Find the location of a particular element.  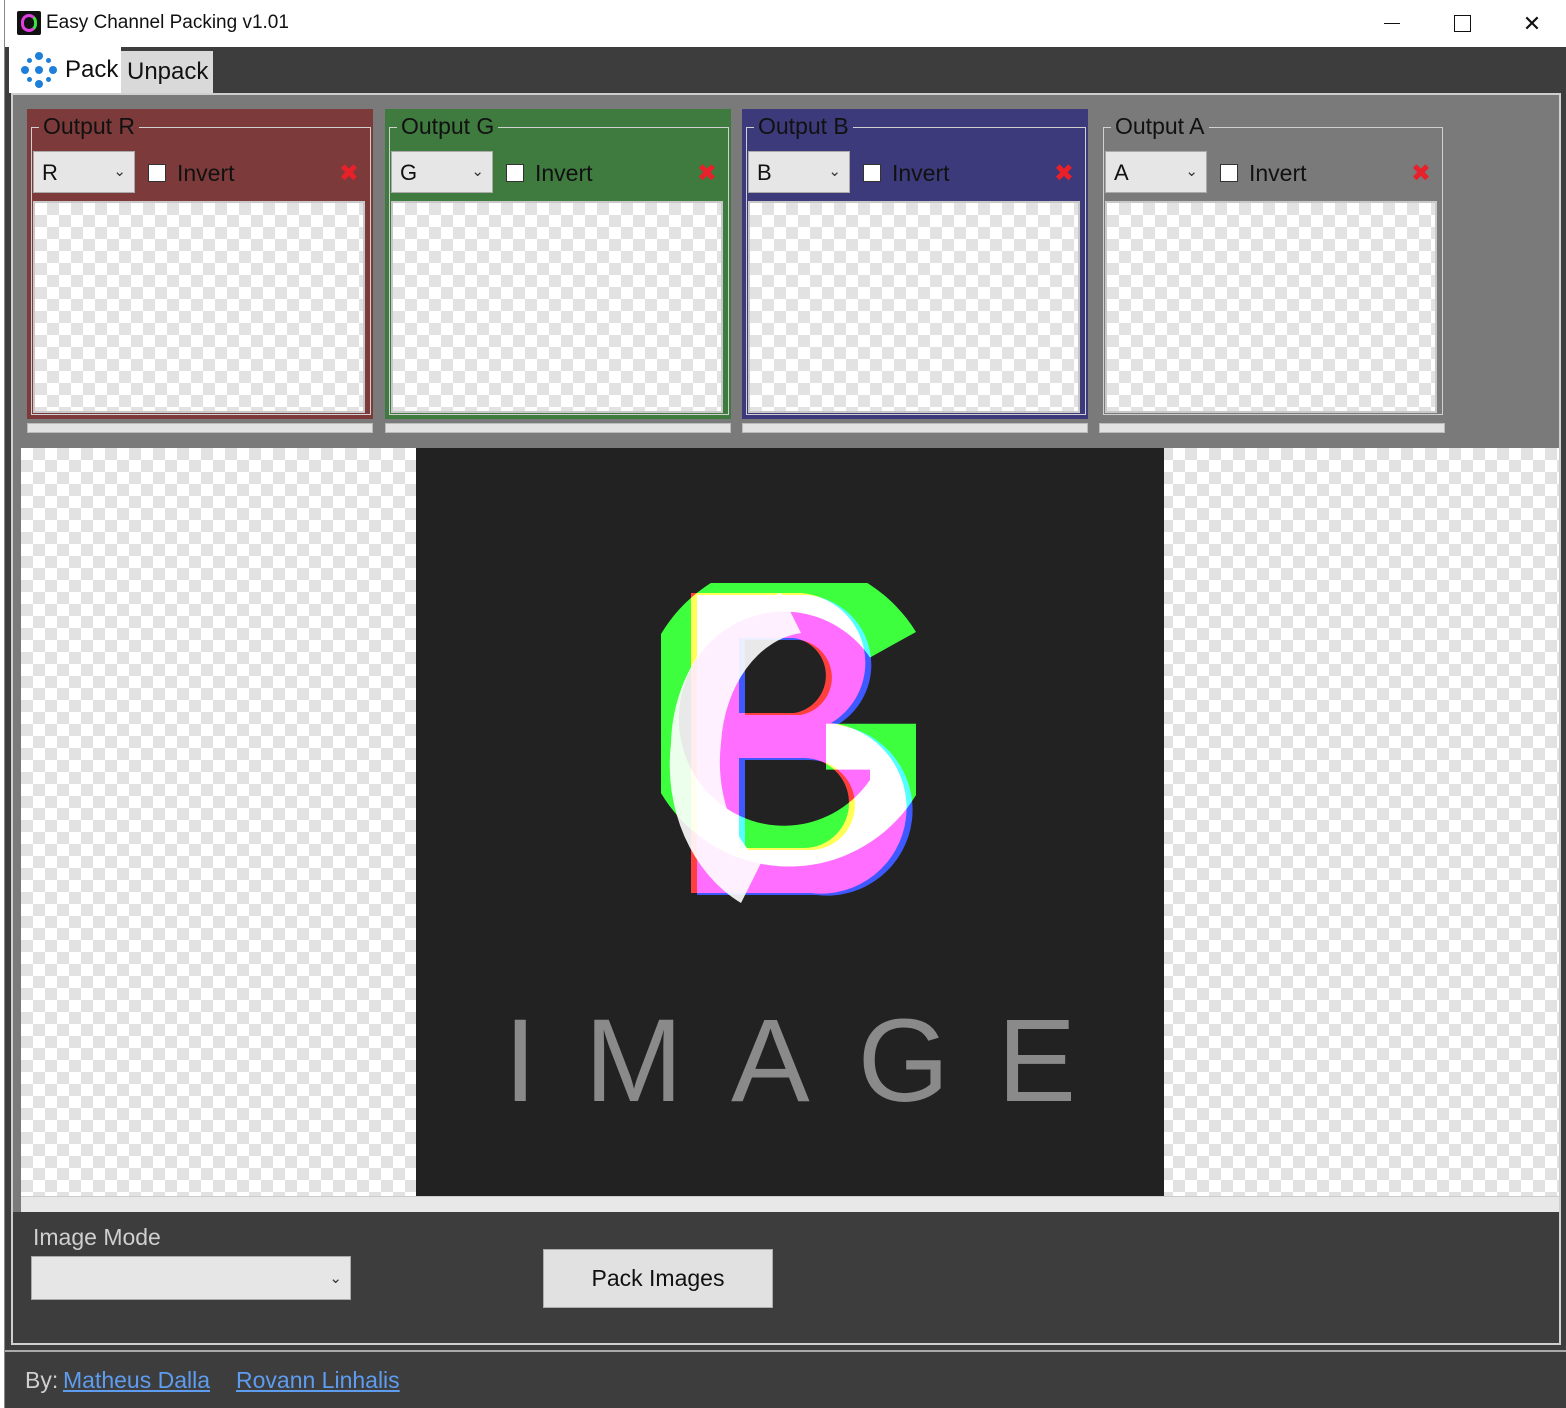

preview-scrollbar is located at coordinates (790, 1204).